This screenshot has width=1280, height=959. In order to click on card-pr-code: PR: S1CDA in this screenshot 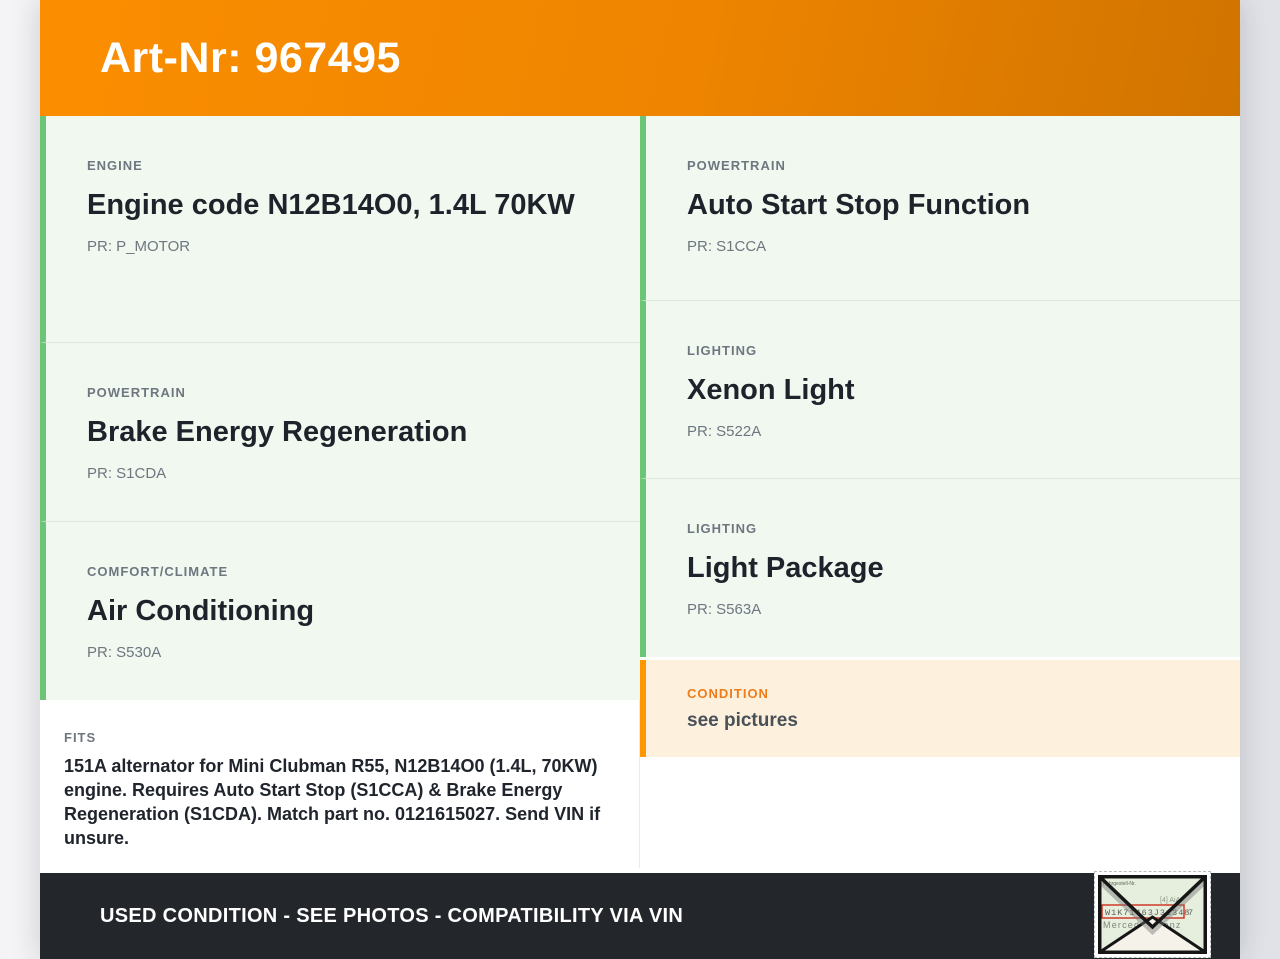, I will do `click(127, 473)`.